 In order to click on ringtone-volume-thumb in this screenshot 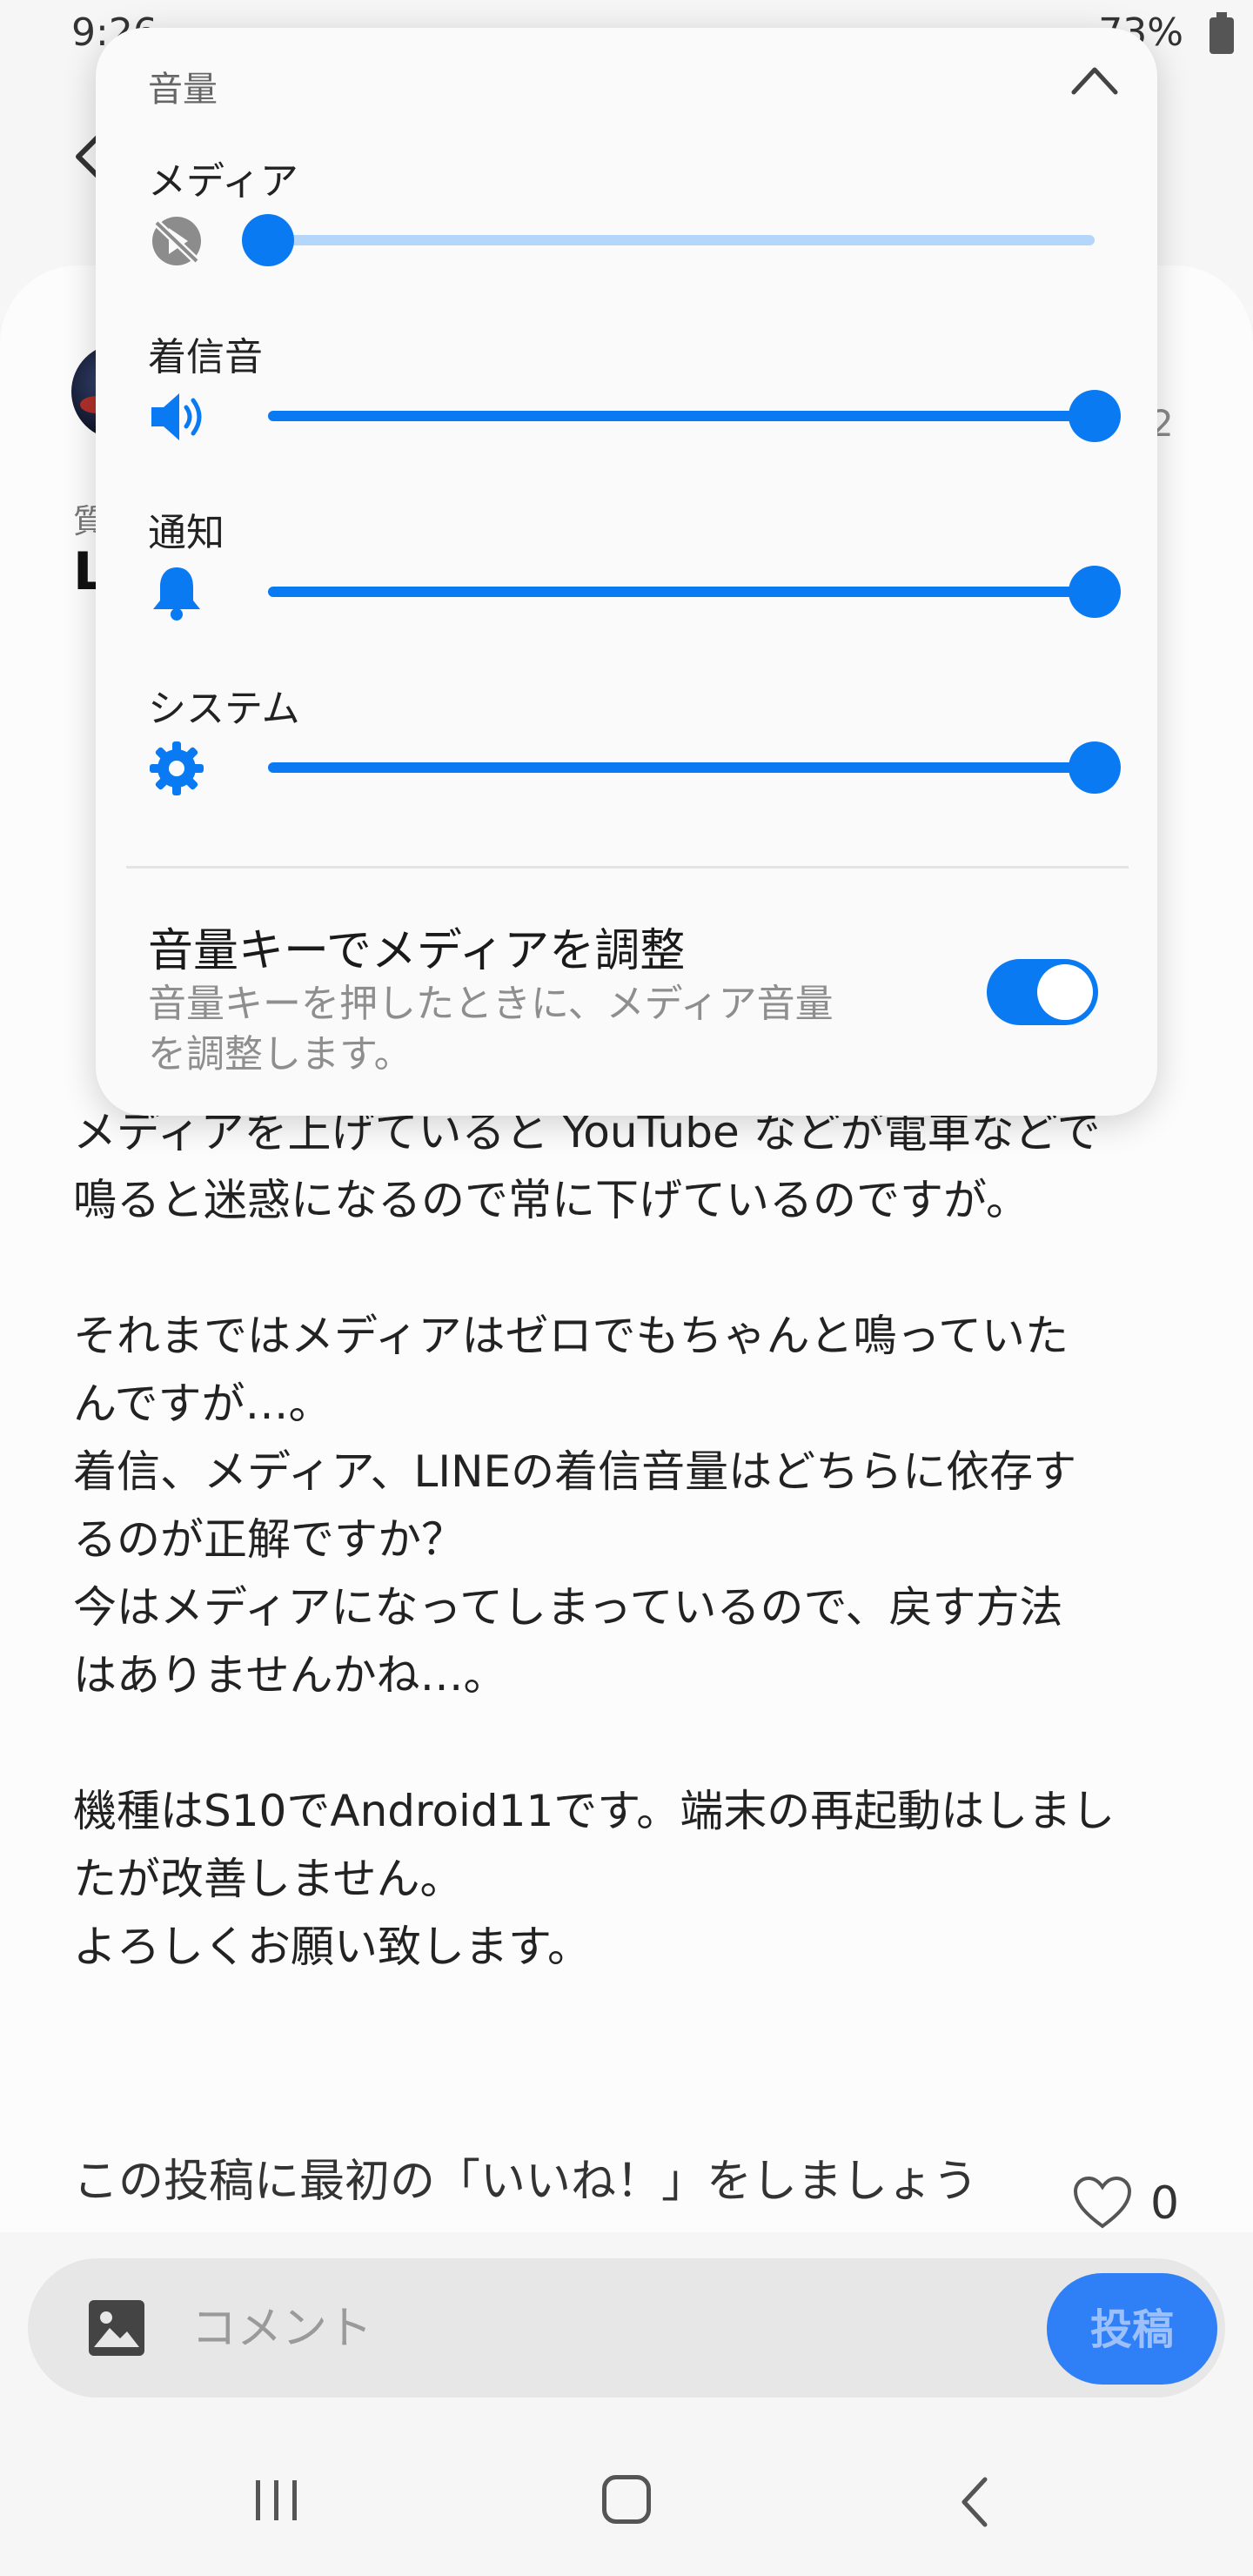, I will do `click(1095, 416)`.